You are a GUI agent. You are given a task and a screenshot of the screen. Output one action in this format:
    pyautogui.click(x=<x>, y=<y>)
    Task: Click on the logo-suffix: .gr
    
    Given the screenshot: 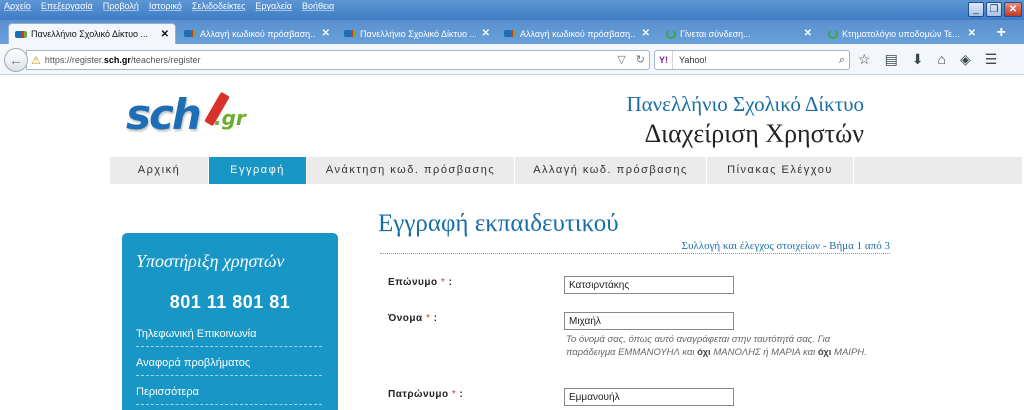 What is the action you would take?
    pyautogui.click(x=230, y=118)
    